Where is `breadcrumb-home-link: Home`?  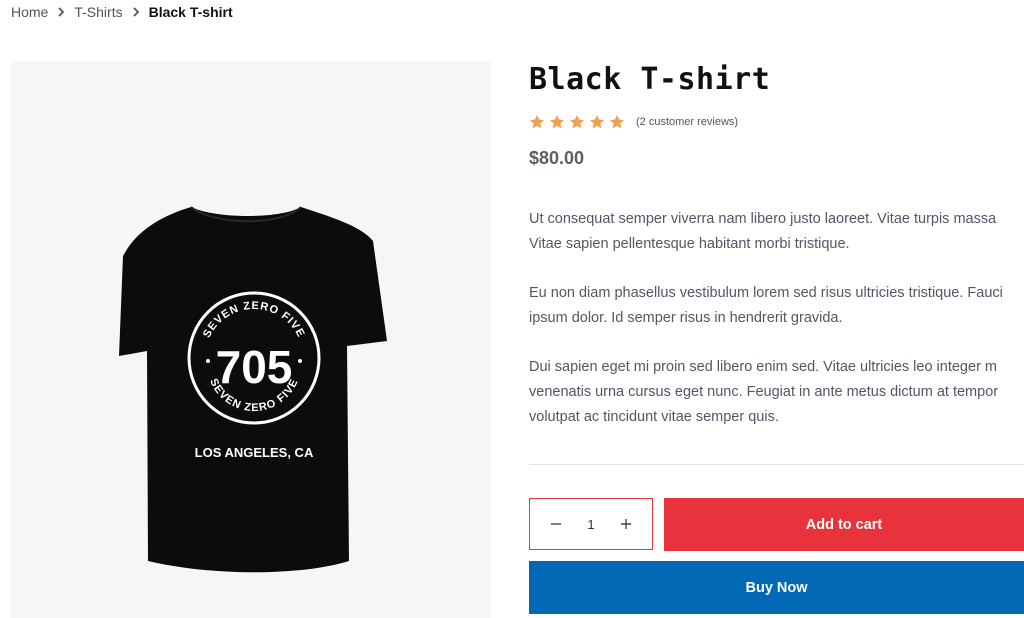 breadcrumb-home-link: Home is located at coordinates (29, 12).